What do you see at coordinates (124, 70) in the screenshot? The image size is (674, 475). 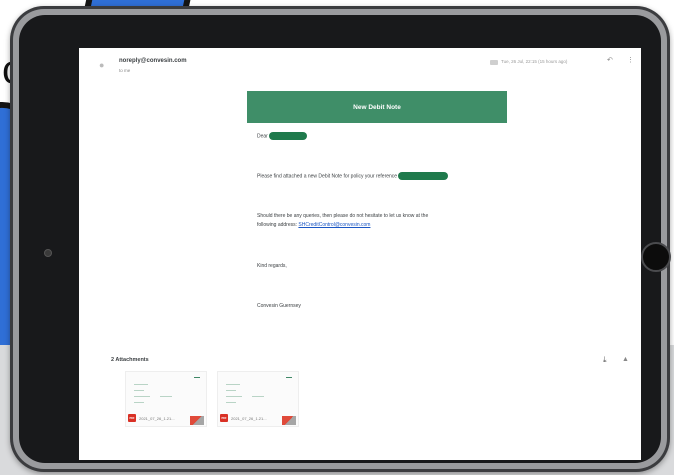 I see `recipient-label: to me` at bounding box center [124, 70].